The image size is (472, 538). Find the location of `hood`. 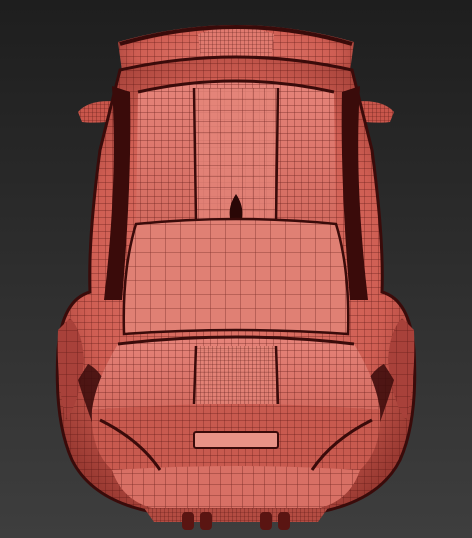

hood is located at coordinates (236, 372).